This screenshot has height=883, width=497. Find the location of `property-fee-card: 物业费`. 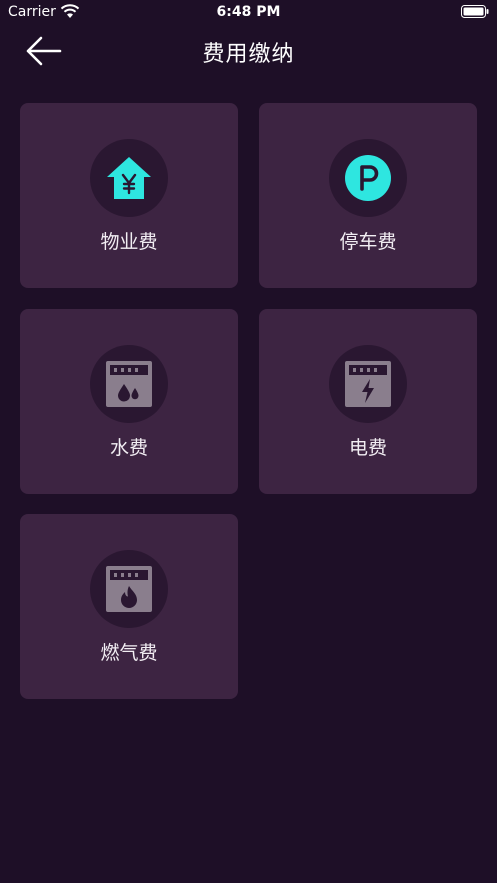

property-fee-card: 物业费 is located at coordinates (129, 195).